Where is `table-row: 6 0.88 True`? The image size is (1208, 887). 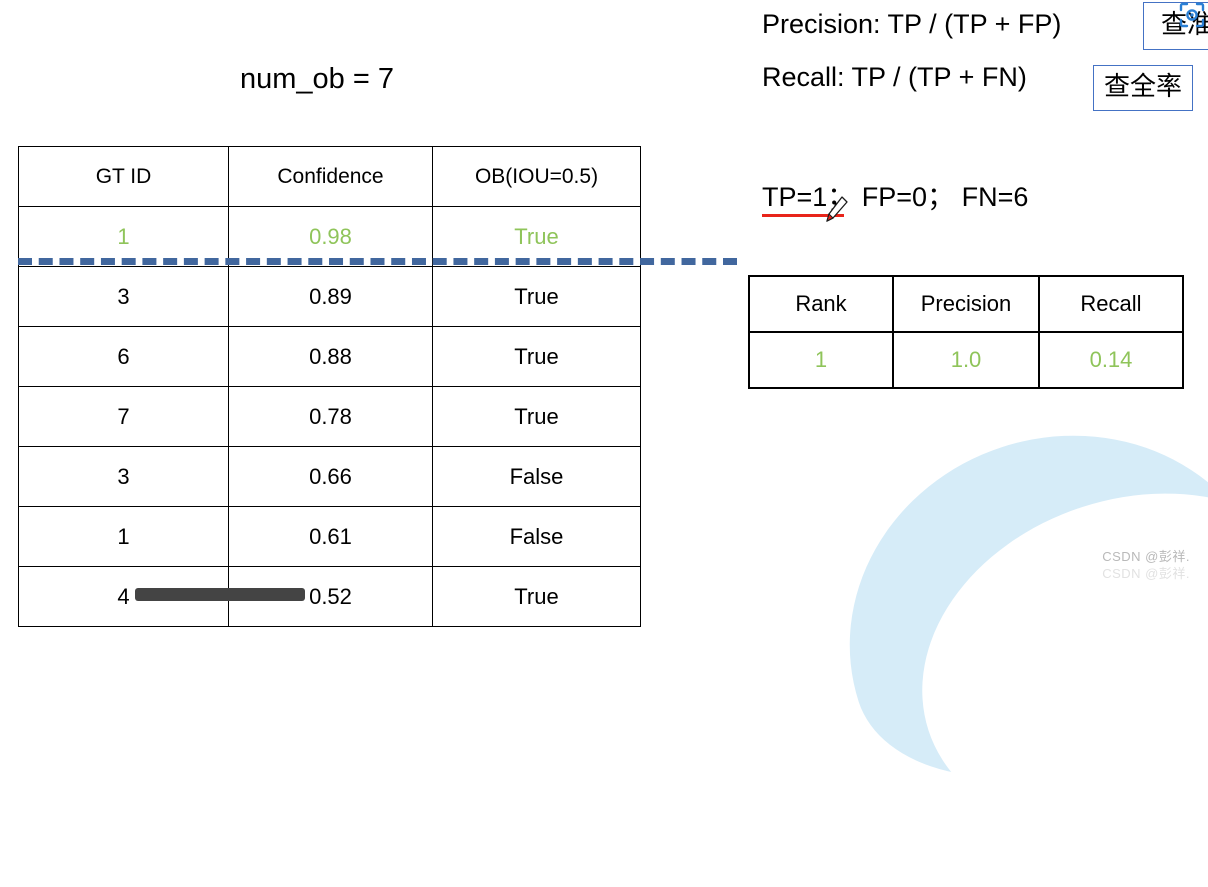 table-row: 6 0.88 True is located at coordinates (329, 356).